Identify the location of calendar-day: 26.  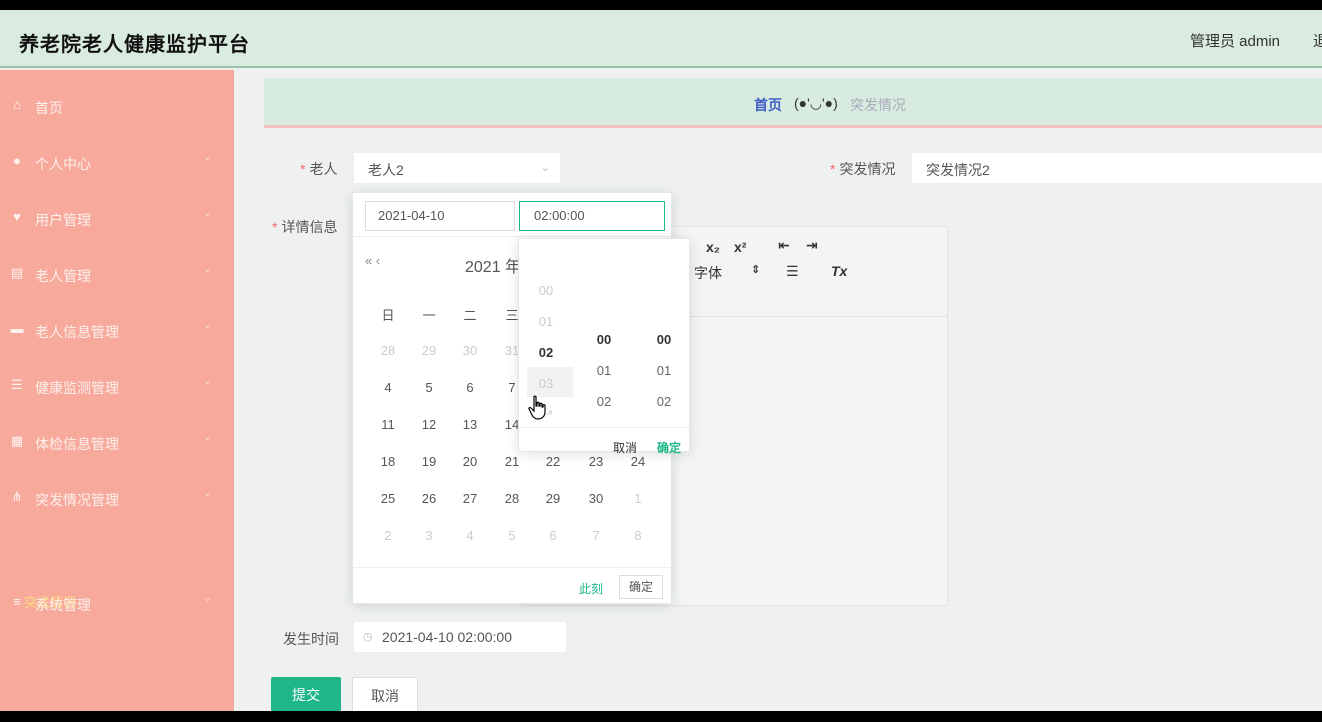
(429, 498).